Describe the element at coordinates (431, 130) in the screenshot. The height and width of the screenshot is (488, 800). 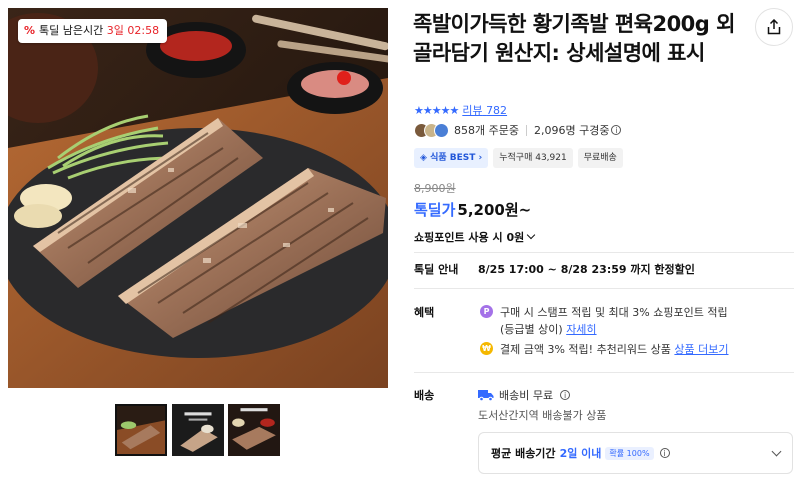
I see `buyer-avatars` at that location.